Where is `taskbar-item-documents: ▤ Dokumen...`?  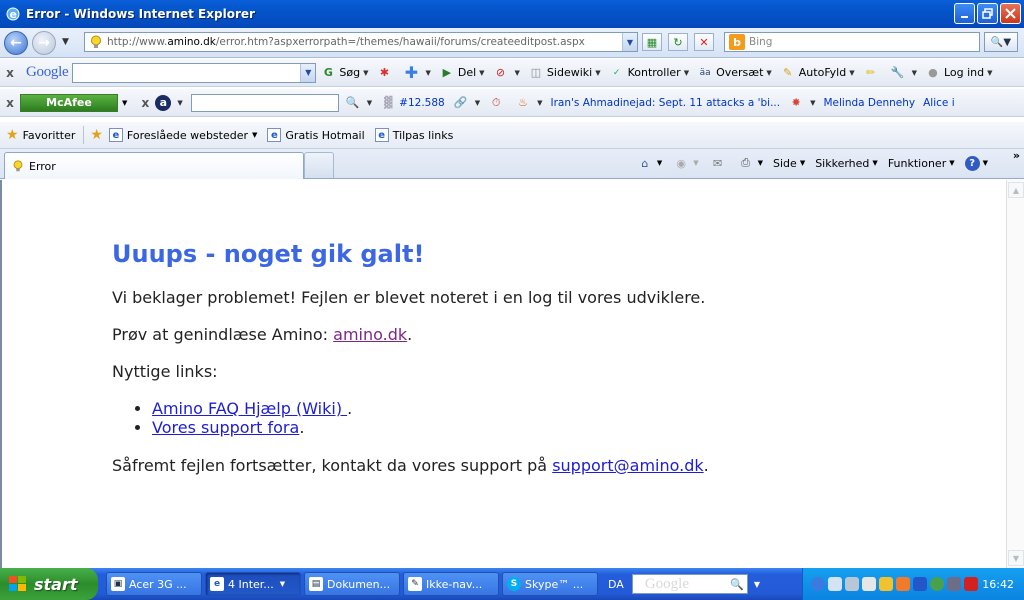
taskbar-item-documents: ▤ Dokumen... is located at coordinates (352, 584).